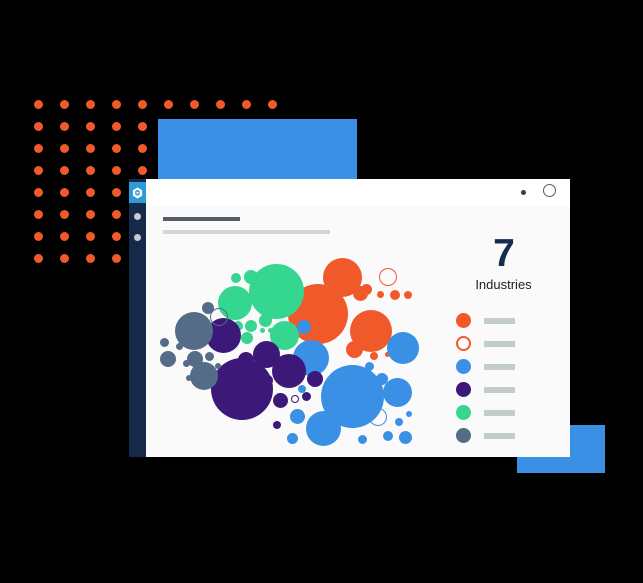 The image size is (643, 583). Describe the element at coordinates (549, 190) in the screenshot. I see `titlebar-circle-icon` at that location.